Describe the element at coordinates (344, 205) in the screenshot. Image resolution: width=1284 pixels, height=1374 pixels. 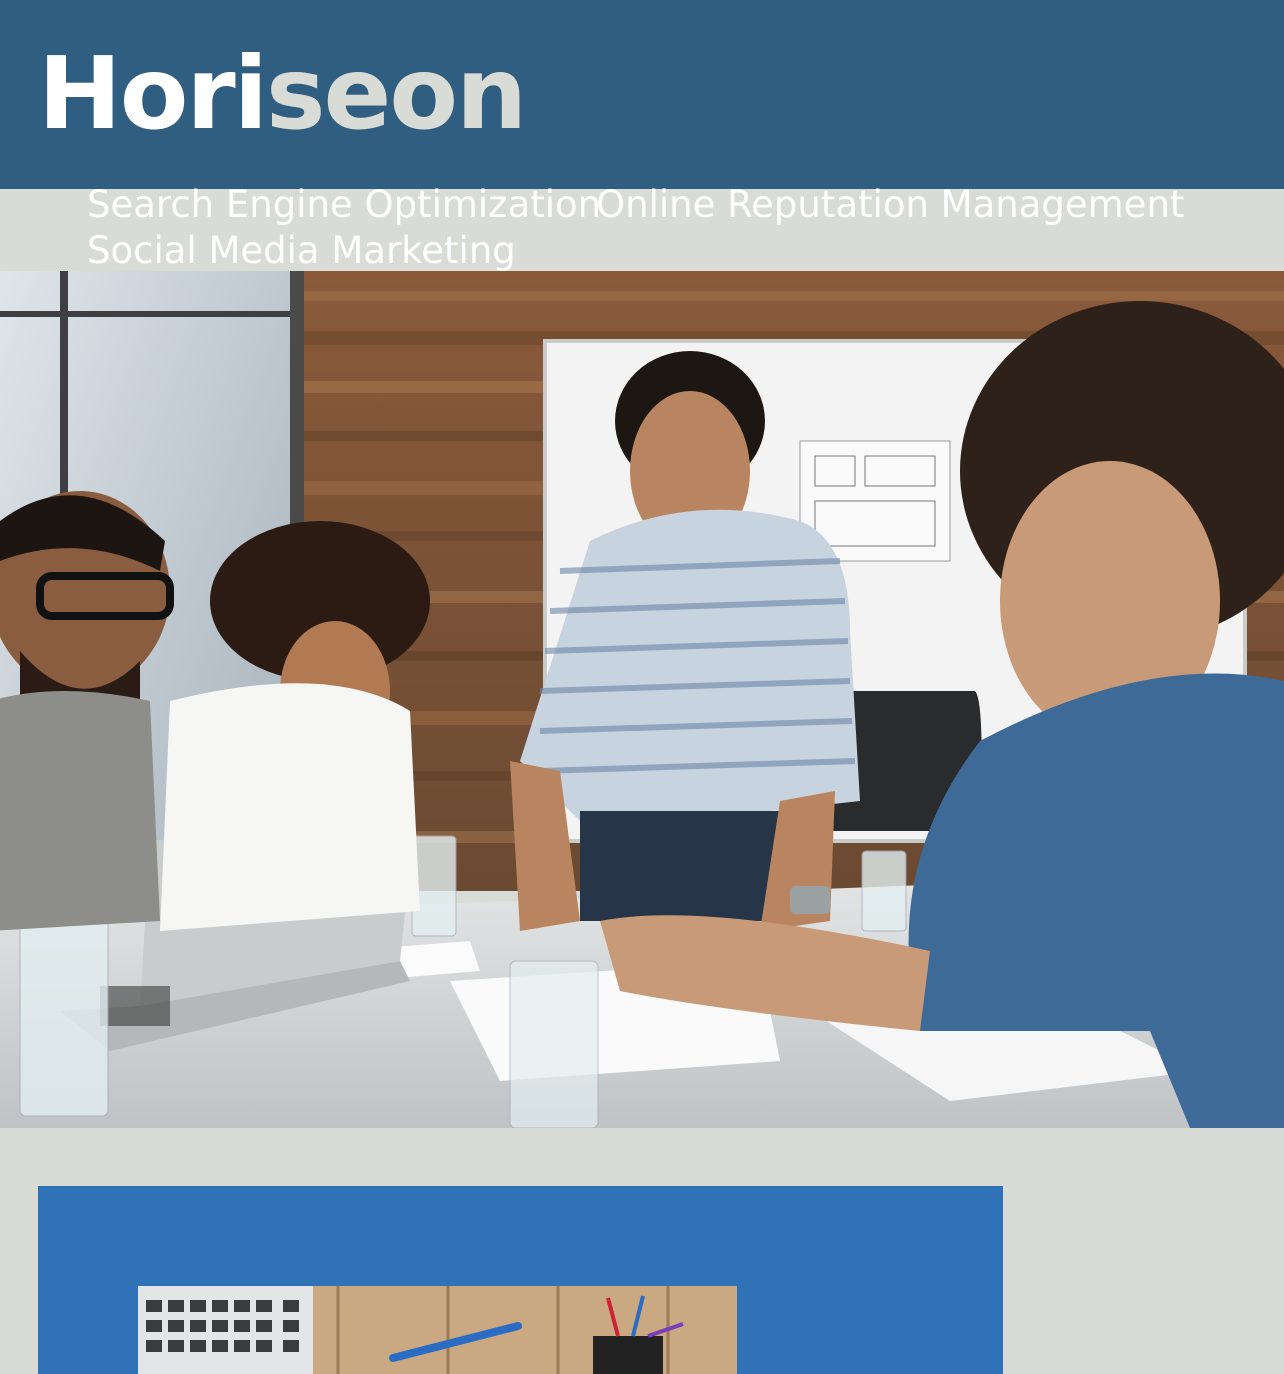
I see `nav-link-seo: Search Engine Optimization` at that location.